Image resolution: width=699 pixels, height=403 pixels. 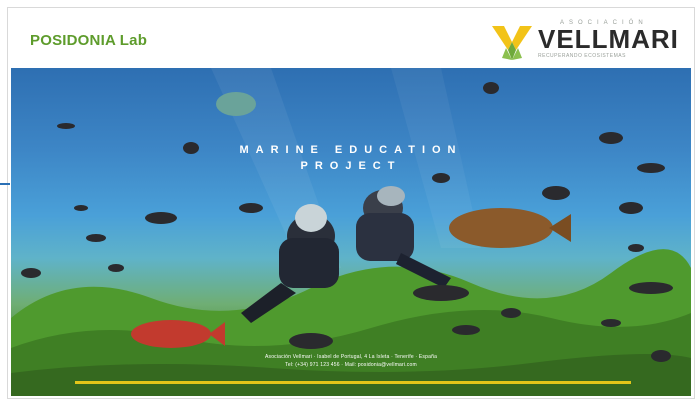 I want to click on vellmari-logo-icon, so click(x=512, y=43).